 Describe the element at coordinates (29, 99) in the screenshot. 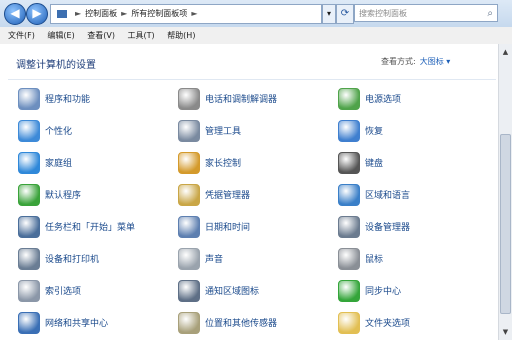

I see `programs-icon` at that location.